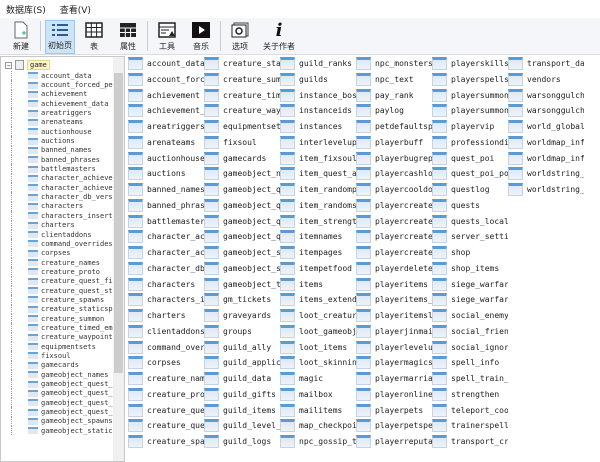  Describe the element at coordinates (166, 126) in the screenshot. I see `table-item: areatriggers` at that location.